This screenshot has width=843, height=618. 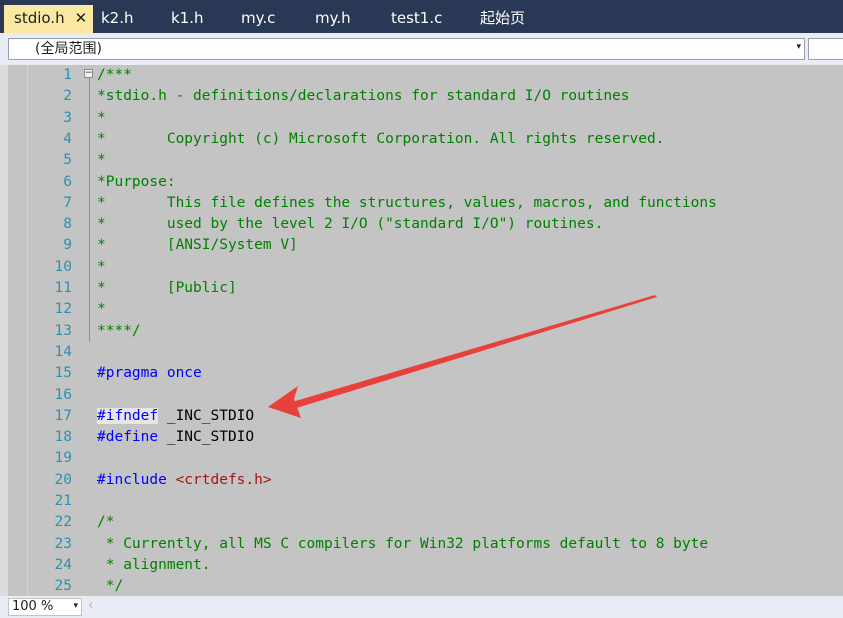 What do you see at coordinates (63, 458) in the screenshot?
I see `line-number: 19` at bounding box center [63, 458].